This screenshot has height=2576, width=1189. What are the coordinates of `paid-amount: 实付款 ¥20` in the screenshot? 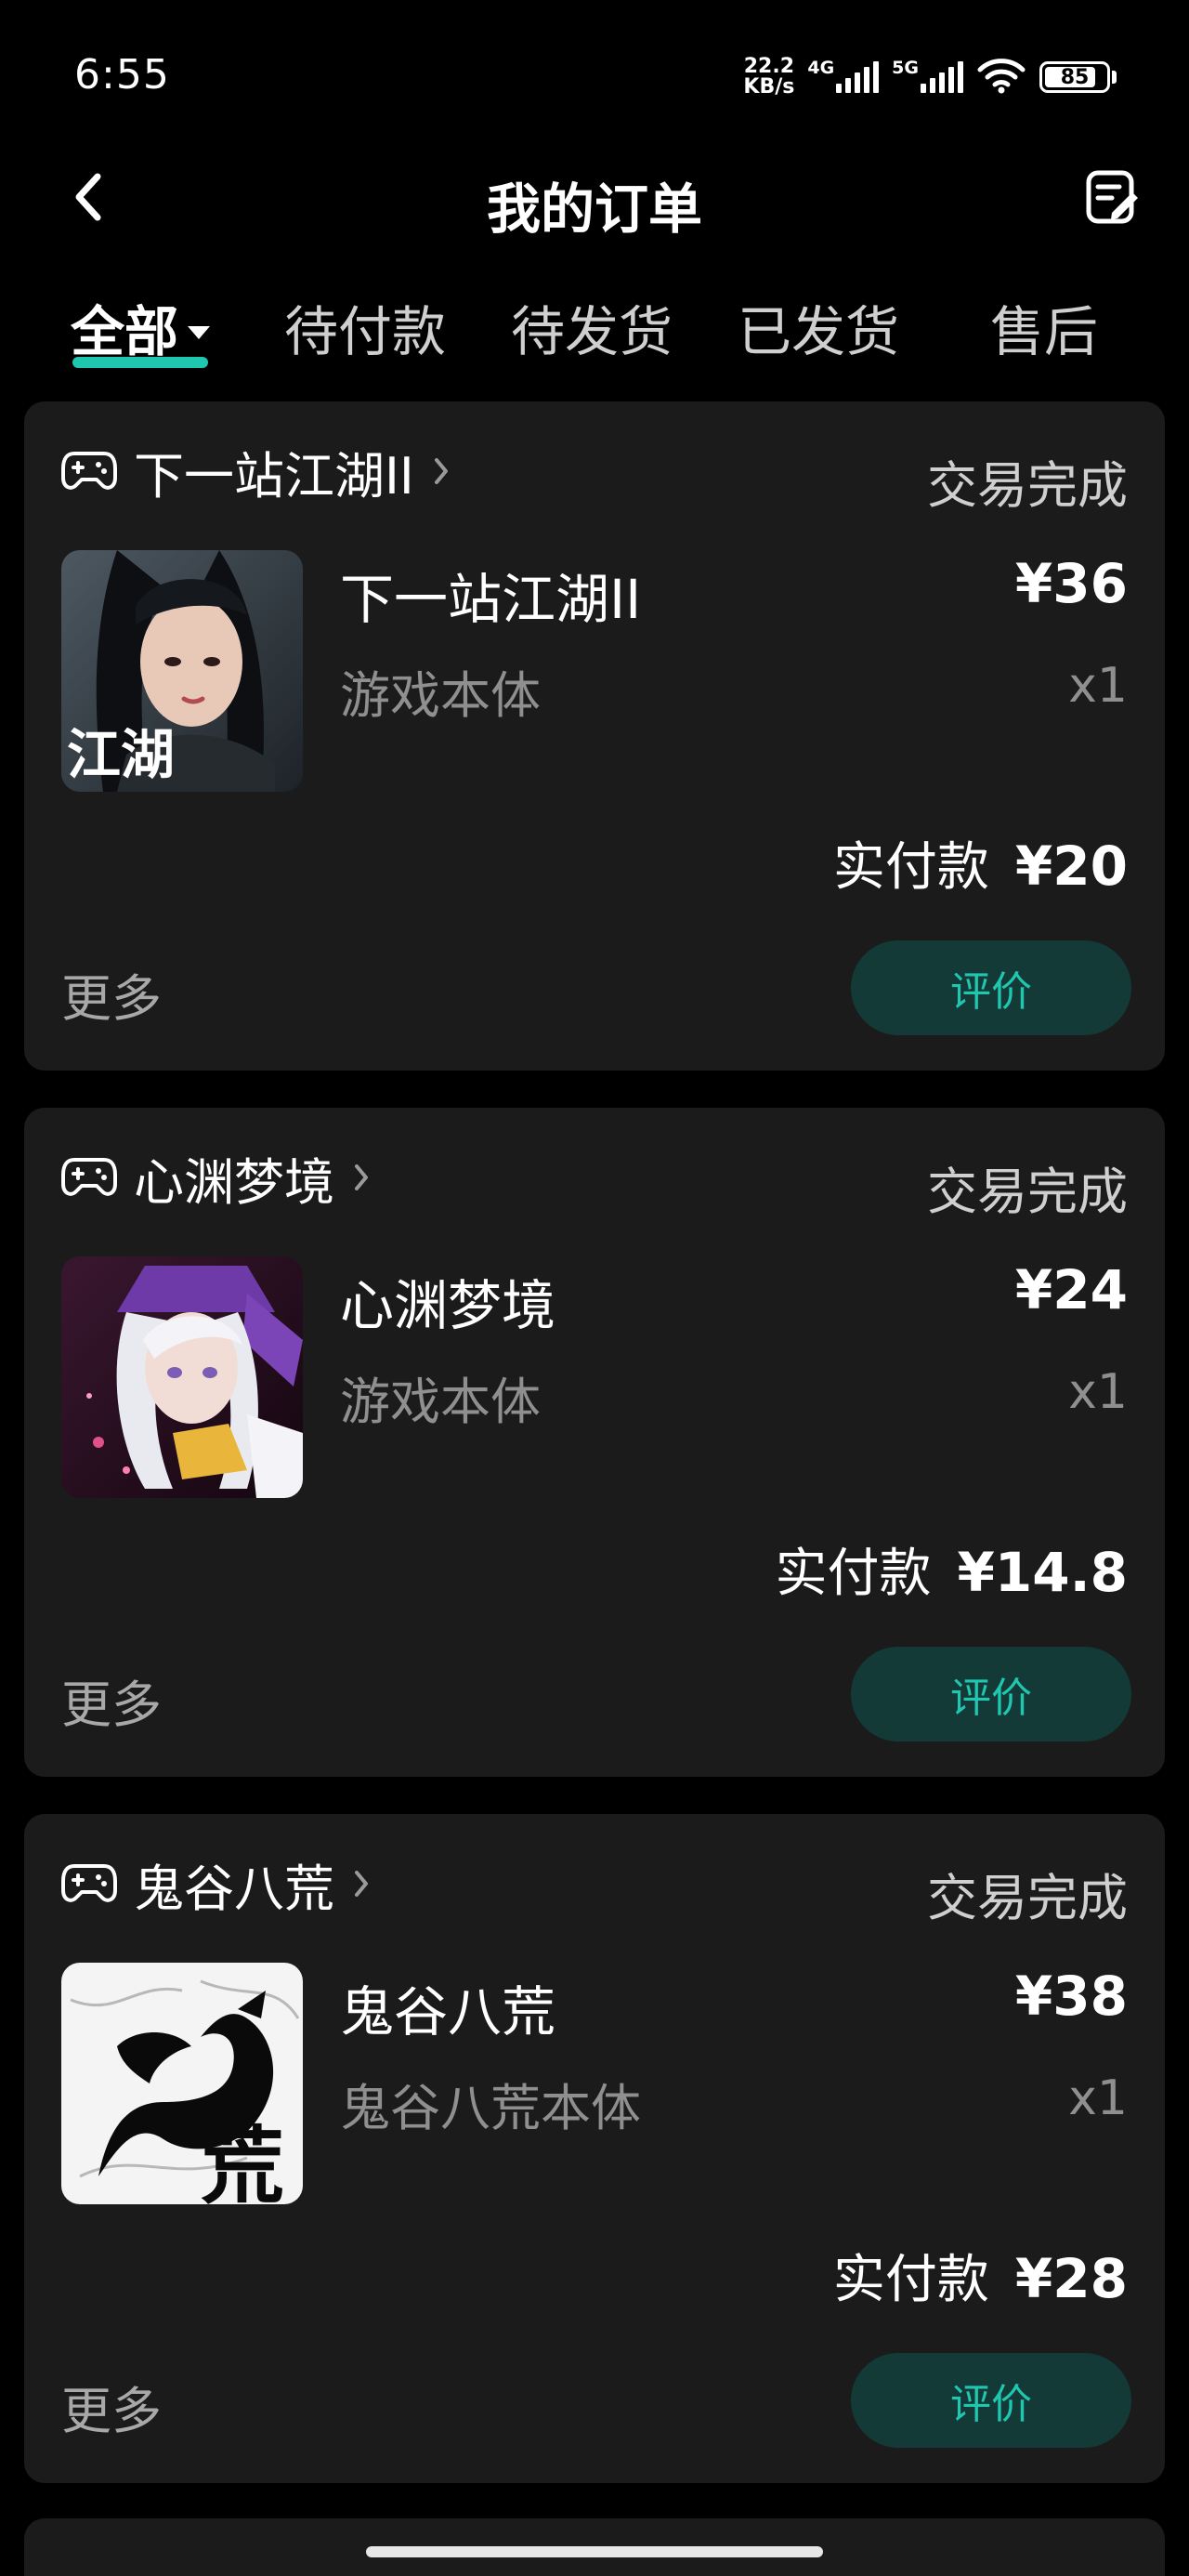 It's located at (981, 862).